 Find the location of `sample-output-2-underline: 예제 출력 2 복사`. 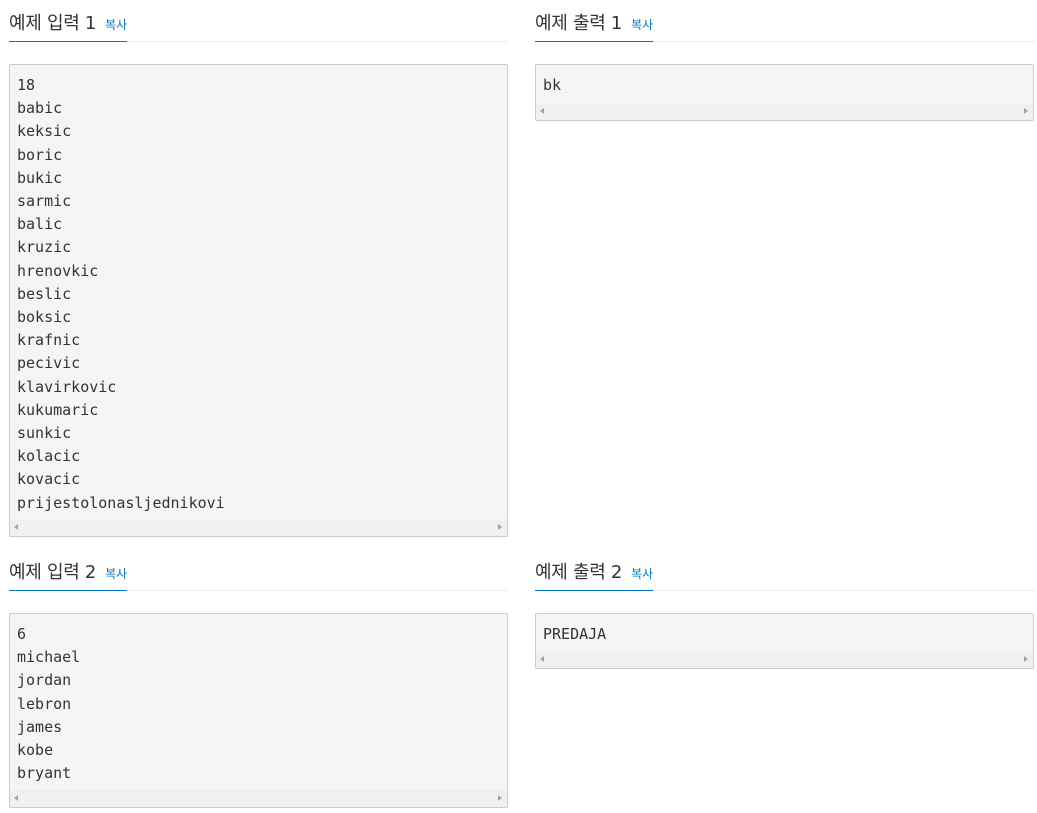

sample-output-2-underline: 예제 출력 2 복사 is located at coordinates (594, 570).